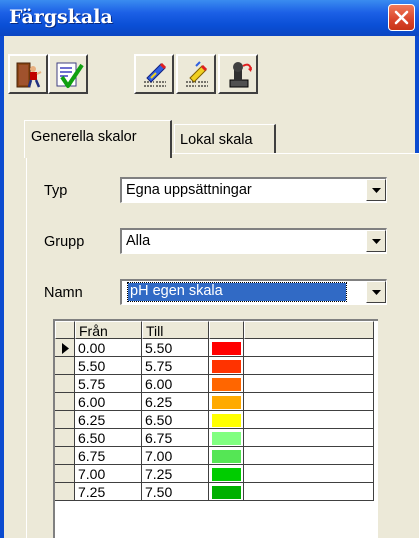 The width and height of the screenshot is (419, 538). I want to click on cell-fran: 6.50, so click(108, 438).